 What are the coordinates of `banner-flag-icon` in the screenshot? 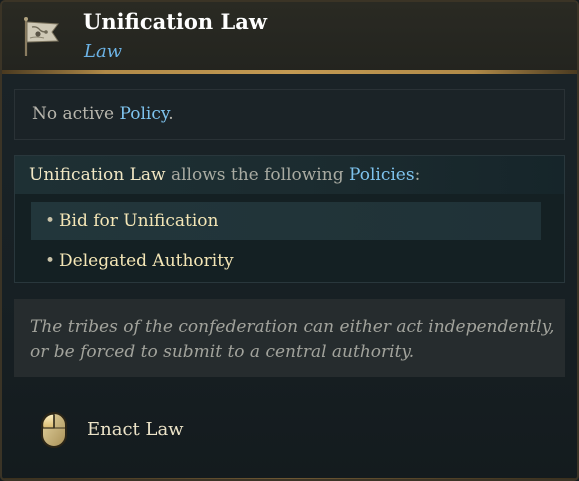 It's located at (41, 36).